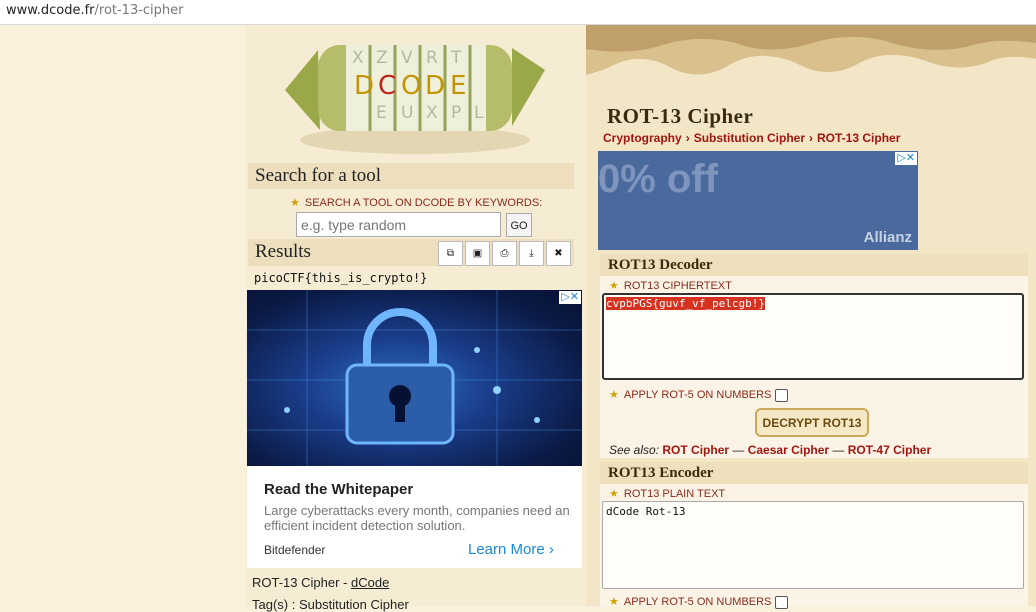  Describe the element at coordinates (887, 237) in the screenshot. I see `ad-brand-allianz: Allianz` at that location.